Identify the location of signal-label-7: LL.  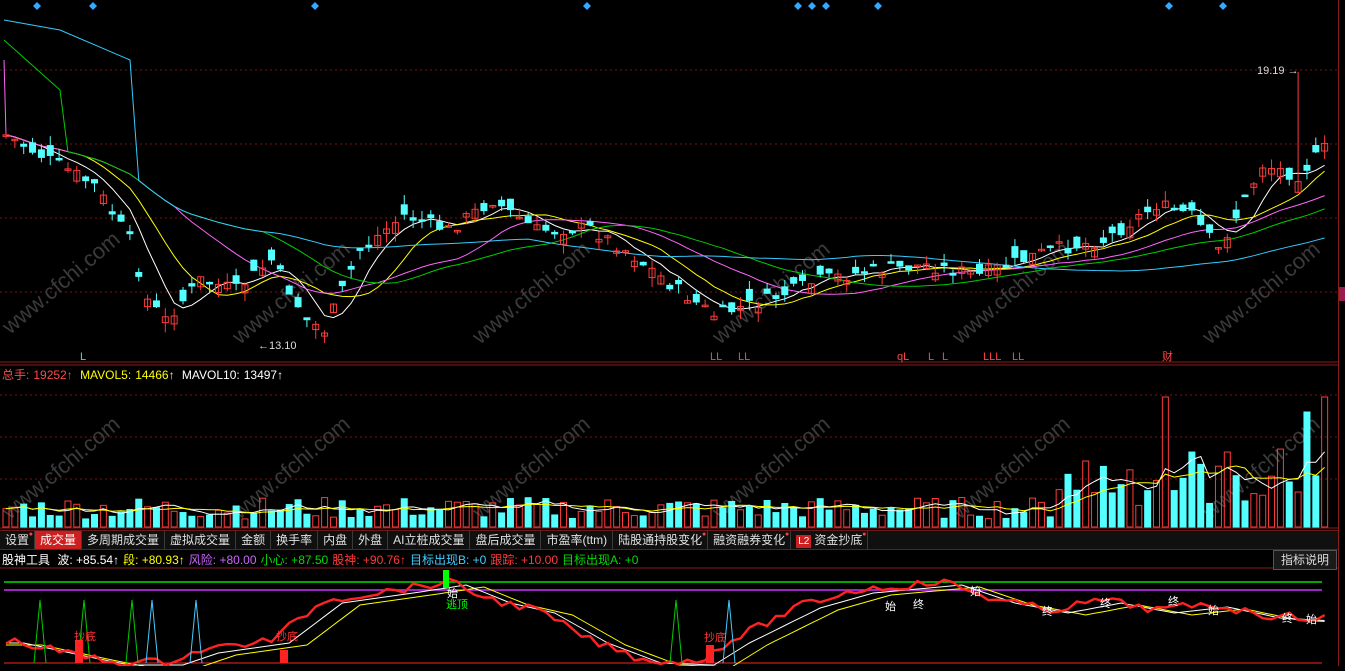
(1018, 357).